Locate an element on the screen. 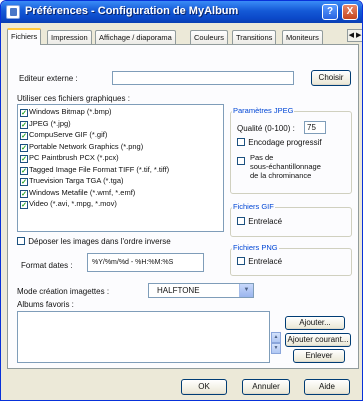 This screenshot has width=363, height=401. chevron-down-icon: ▼ is located at coordinates (246, 290).